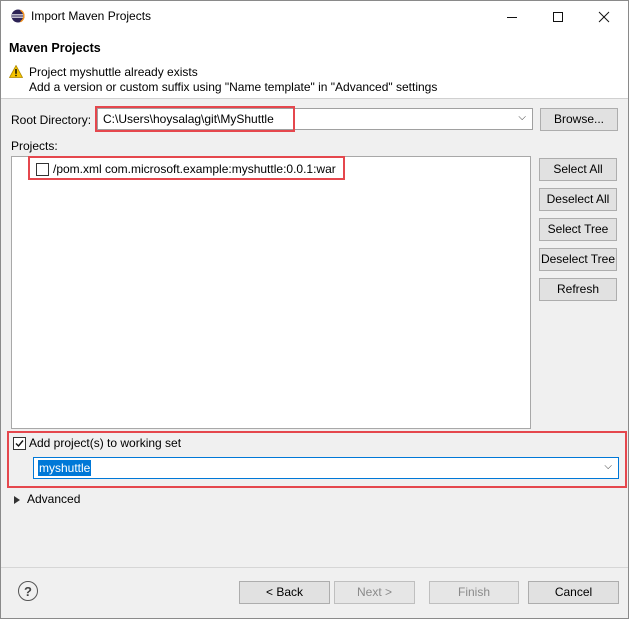  Describe the element at coordinates (578, 169) in the screenshot. I see `select-all-button: Select All` at that location.